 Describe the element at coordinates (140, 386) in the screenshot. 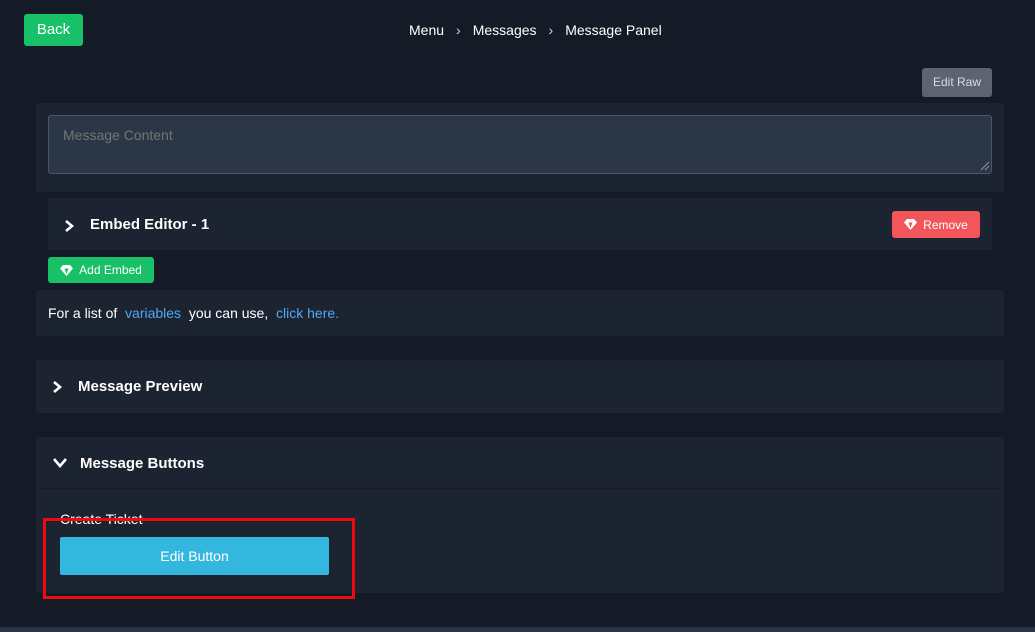

I see `message-preview-title: Message Preview` at that location.